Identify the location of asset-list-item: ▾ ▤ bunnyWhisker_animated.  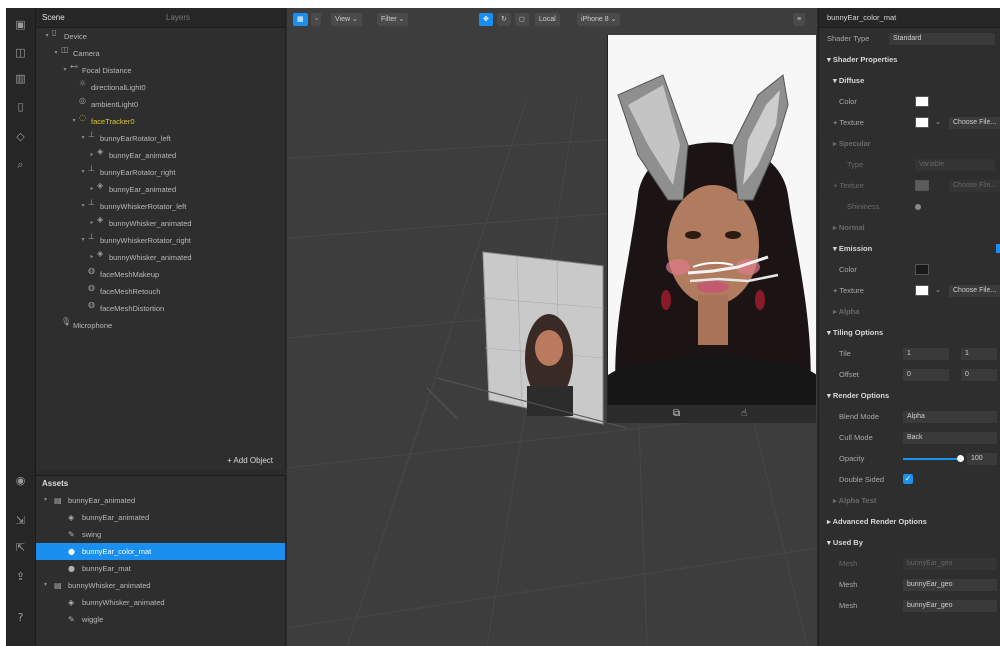
(160, 585).